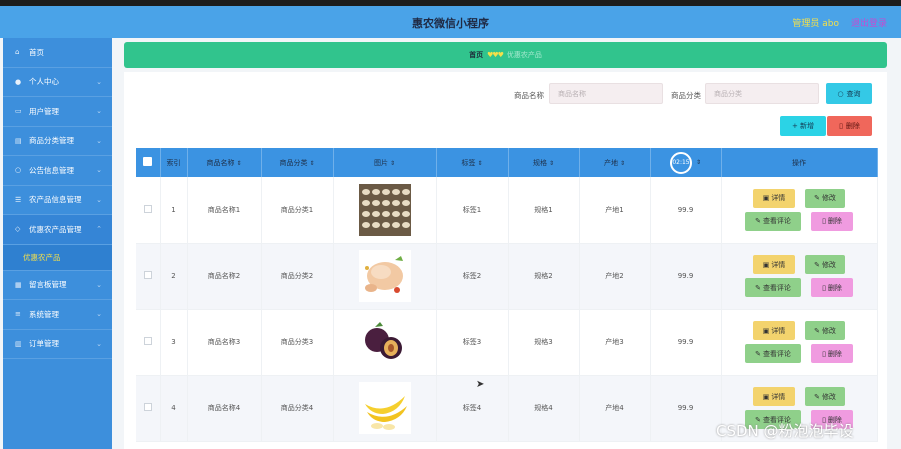 This screenshot has width=901, height=449. Describe the element at coordinates (224, 162) in the screenshot. I see `header-name: 商品名称 ⇕` at that location.